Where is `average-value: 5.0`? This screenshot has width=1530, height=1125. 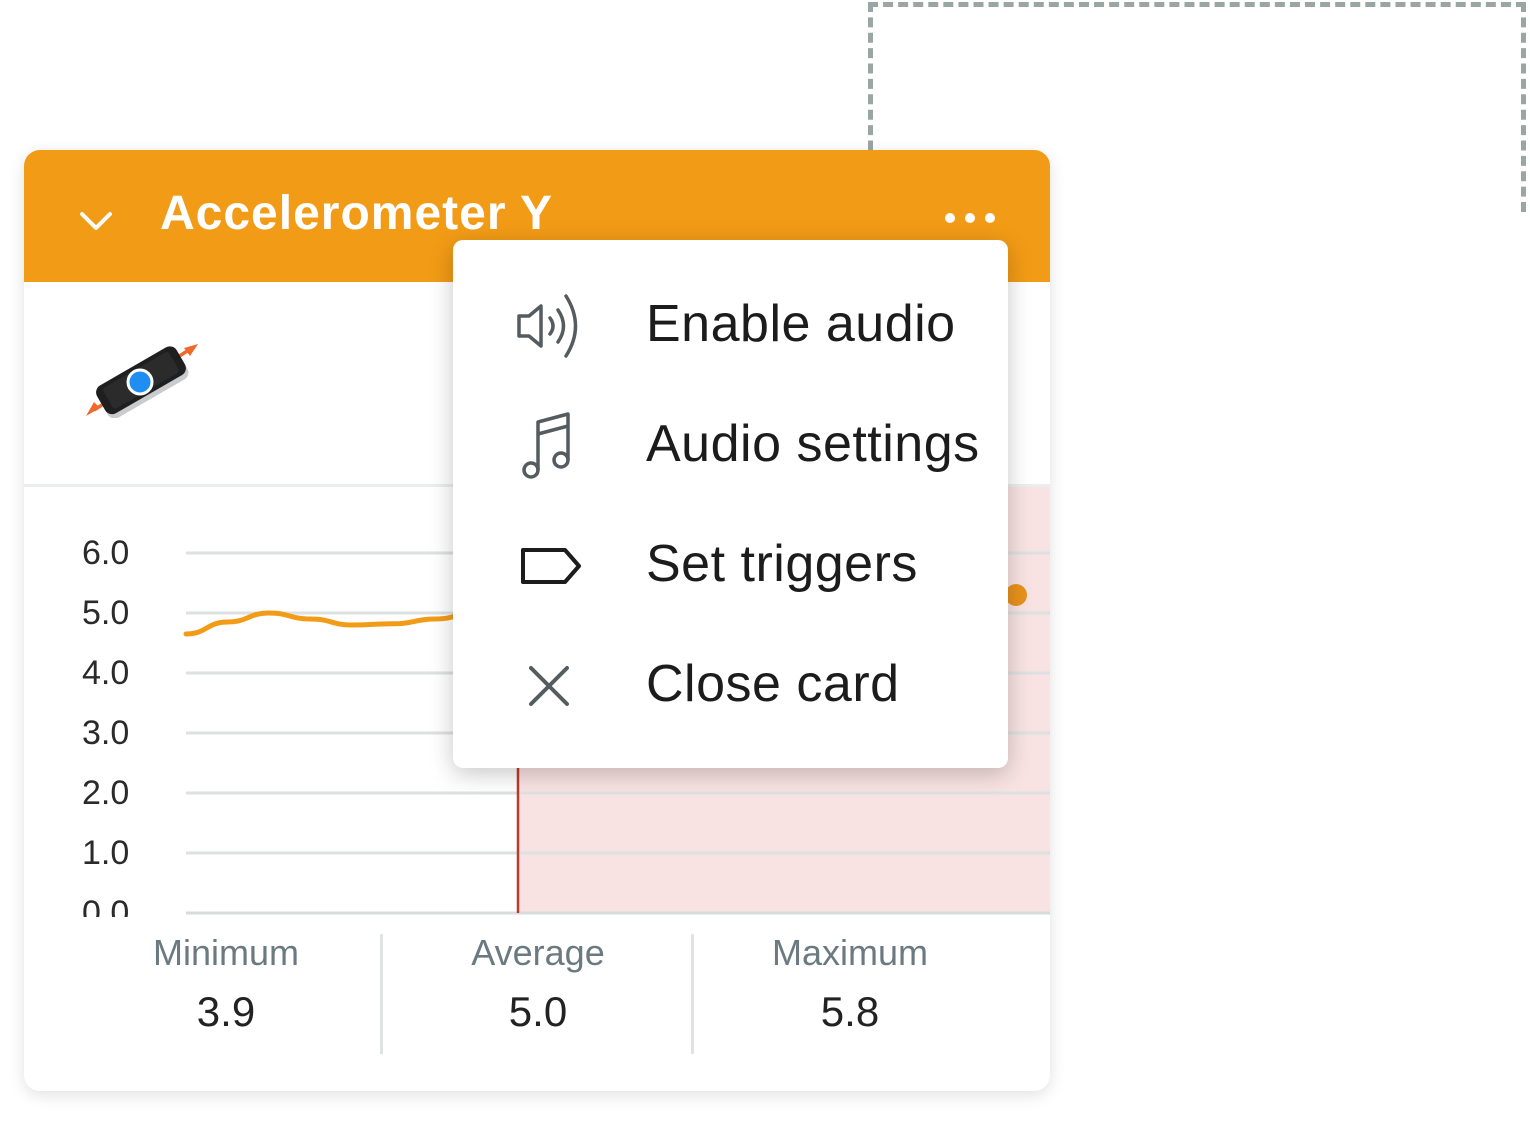 average-value: 5.0 is located at coordinates (538, 1011).